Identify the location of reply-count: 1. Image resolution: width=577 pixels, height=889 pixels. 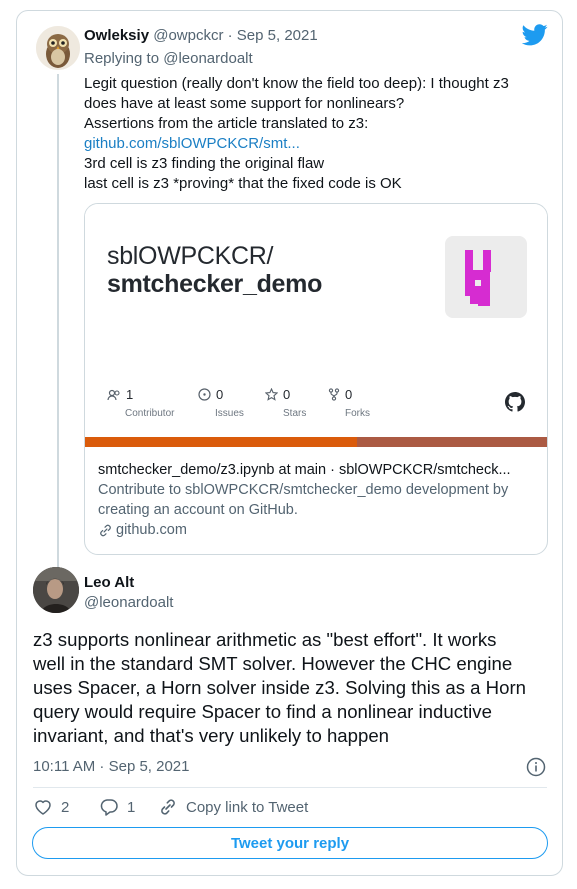
(131, 807).